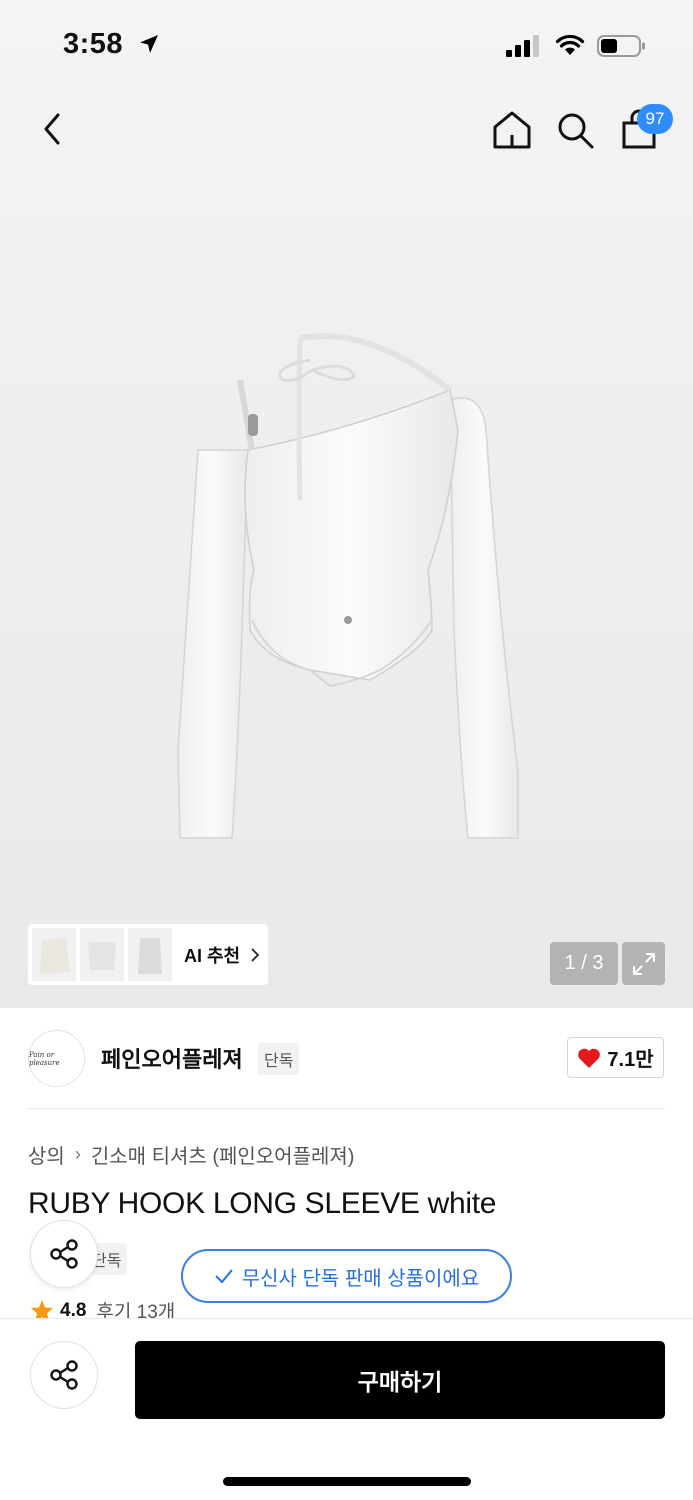 The image size is (693, 1500). What do you see at coordinates (172, 1058) in the screenshot?
I see `brand-name: 페인오어플레져` at bounding box center [172, 1058].